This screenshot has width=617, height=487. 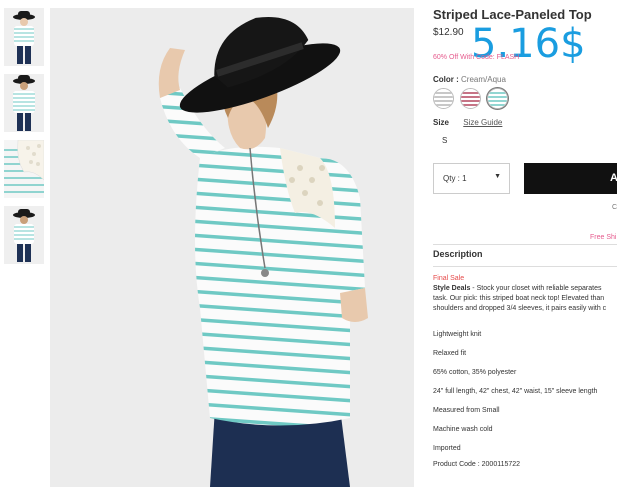 I want to click on detail-item: Product Code : 2000115722, so click(x=477, y=464).